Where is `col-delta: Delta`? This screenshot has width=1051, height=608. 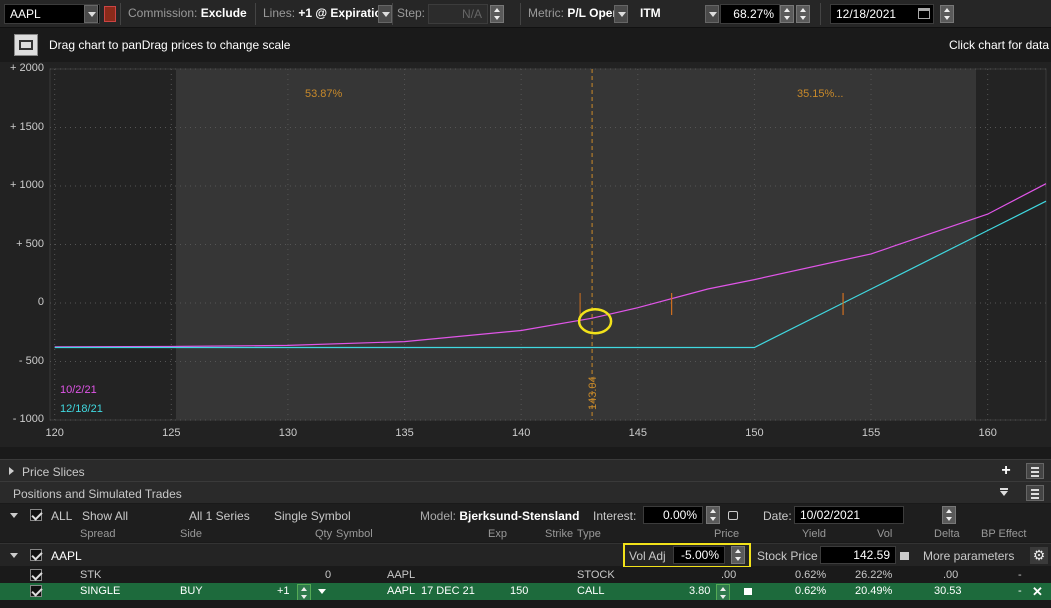 col-delta: Delta is located at coordinates (947, 534).